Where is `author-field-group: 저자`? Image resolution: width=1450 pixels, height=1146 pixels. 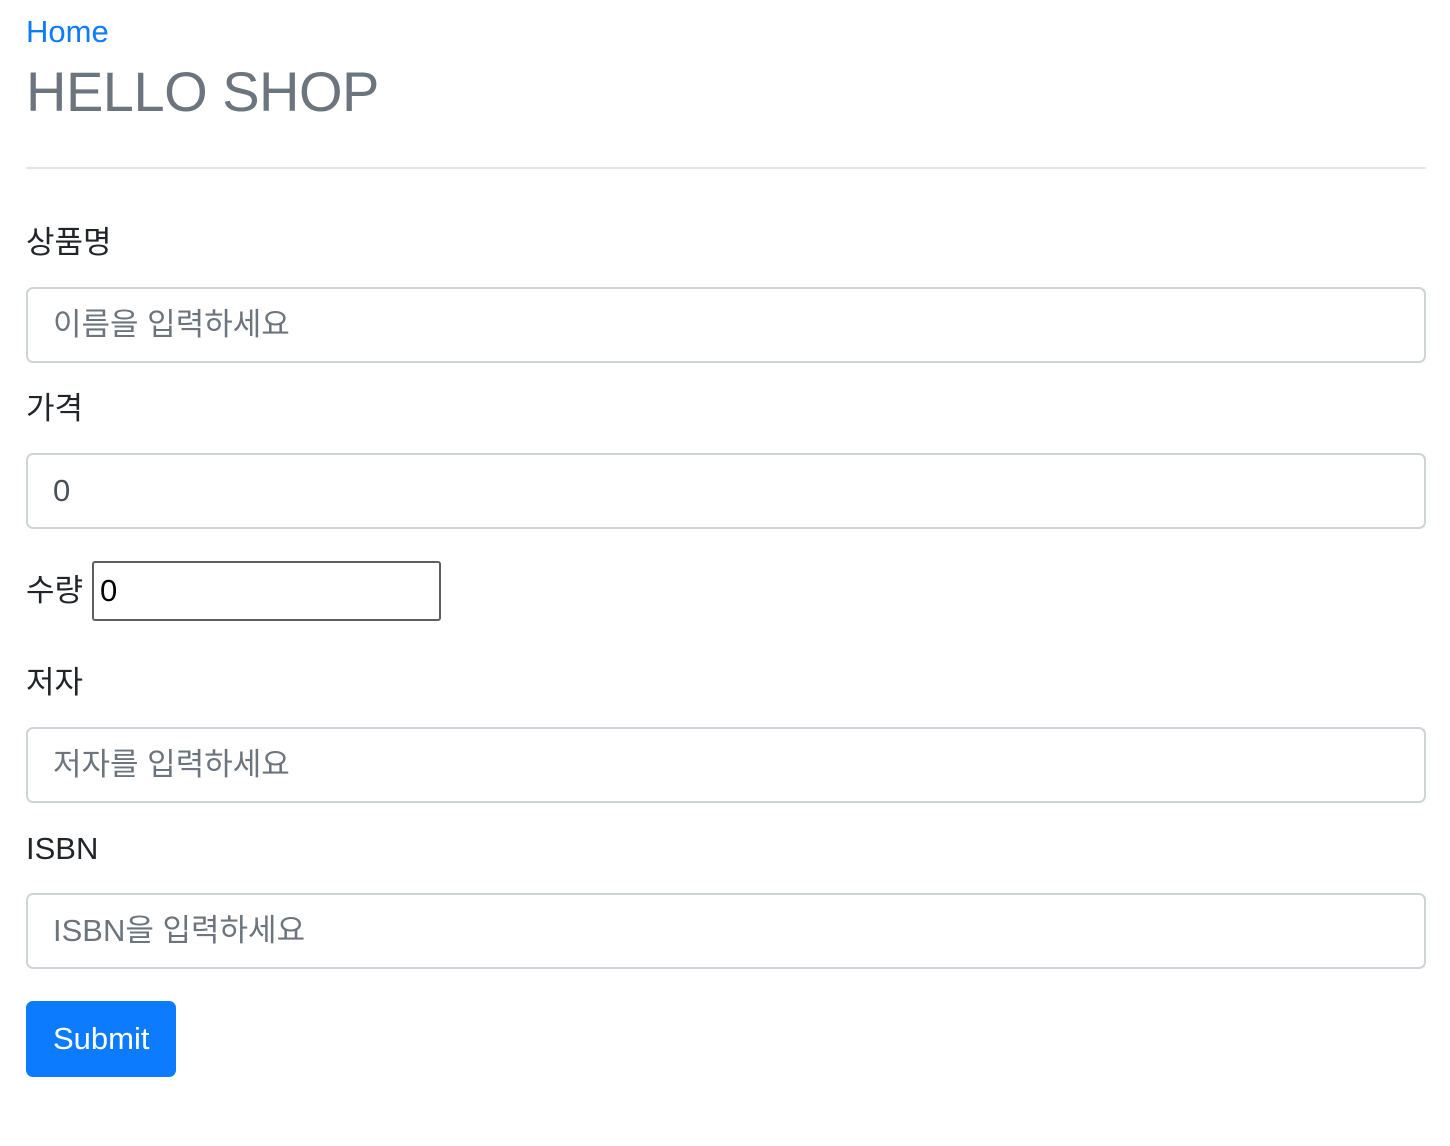
author-field-group: 저자 is located at coordinates (726, 733).